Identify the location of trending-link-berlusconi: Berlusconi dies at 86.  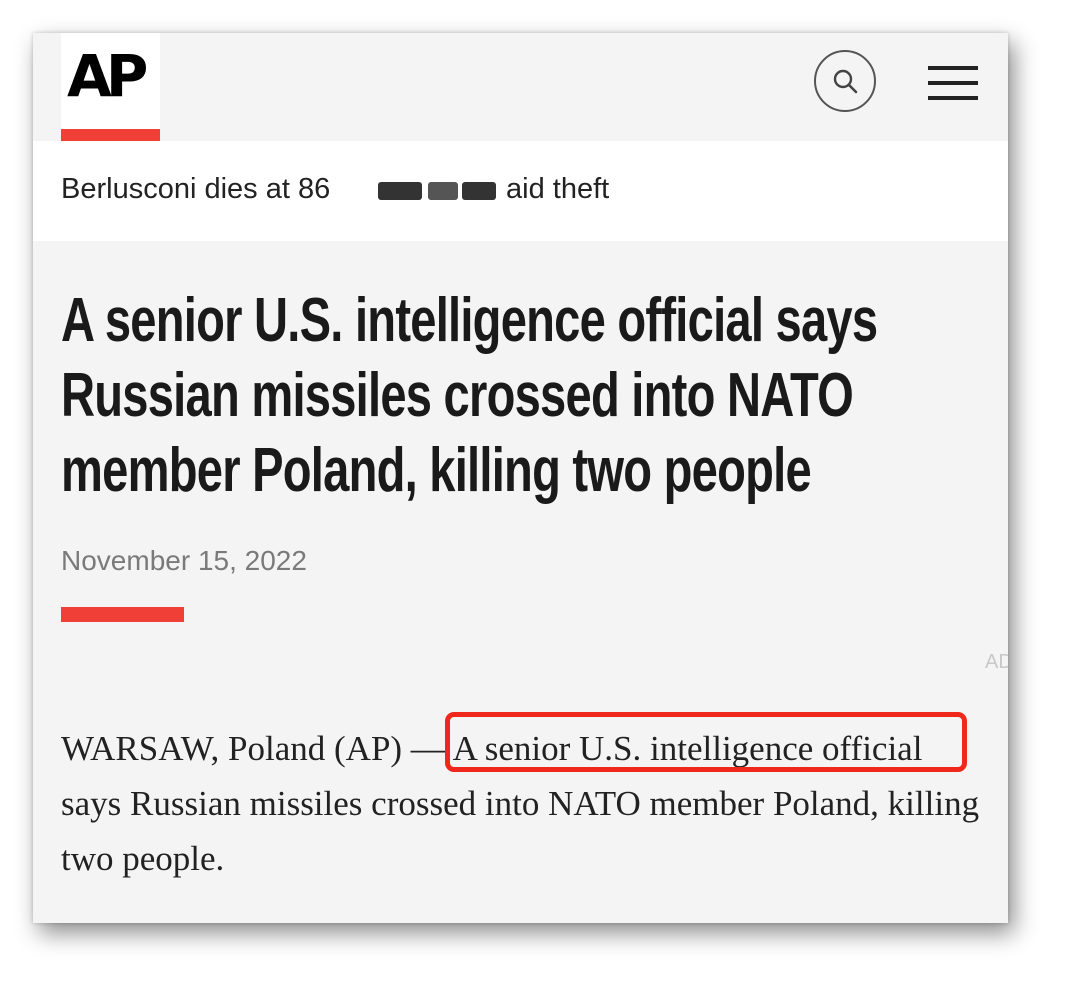
(195, 189).